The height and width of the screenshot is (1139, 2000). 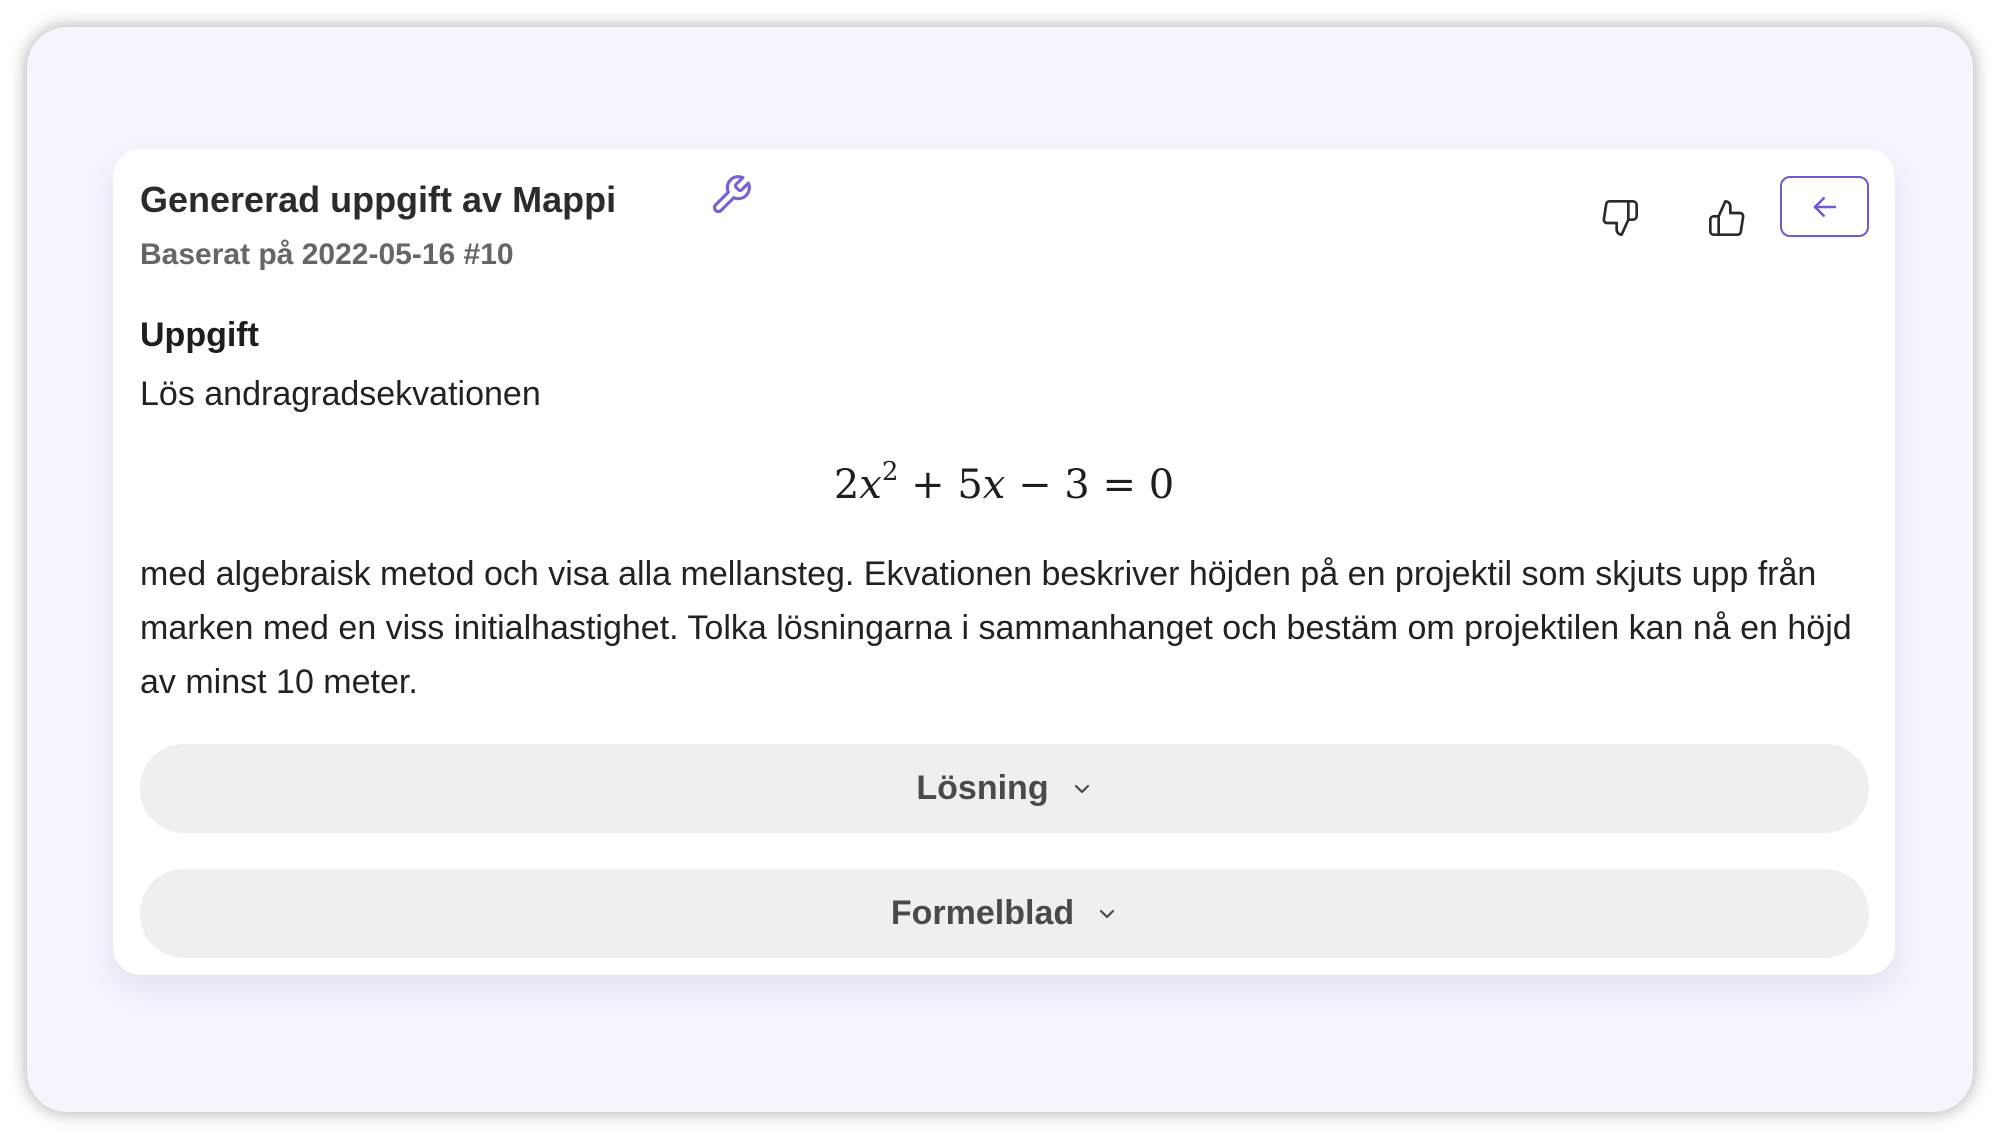 I want to click on thumbs-up-button, so click(x=1727, y=218).